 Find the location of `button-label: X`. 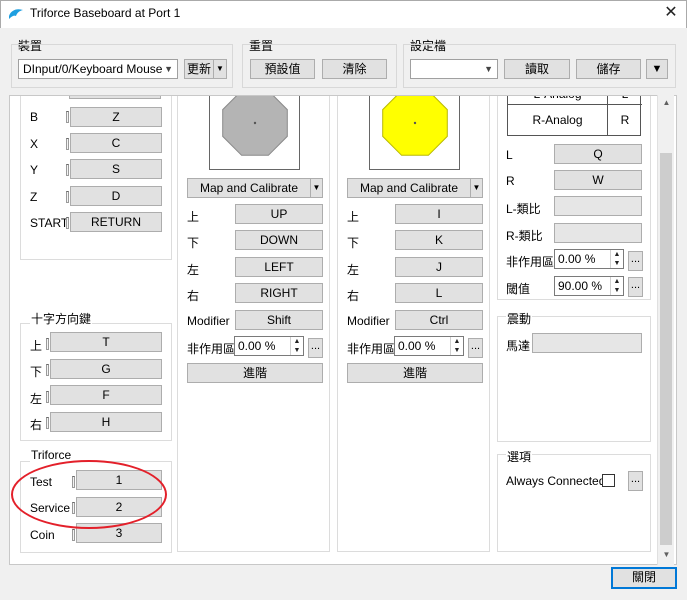

button-label: X is located at coordinates (34, 144).